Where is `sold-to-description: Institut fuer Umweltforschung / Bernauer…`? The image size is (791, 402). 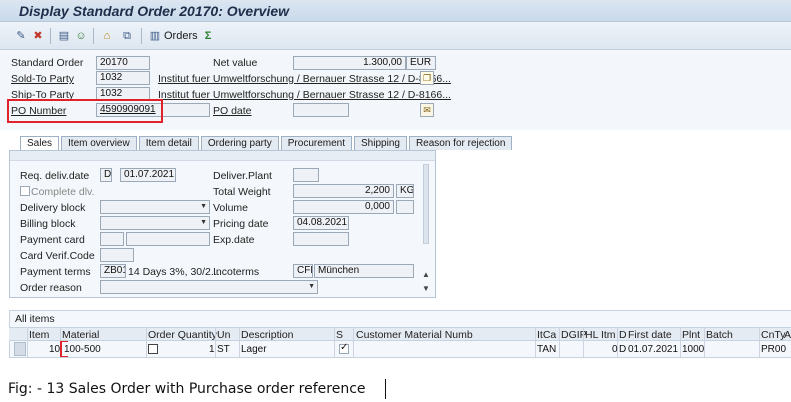
sold-to-description: Institut fuer Umweltforschung / Bernauer… is located at coordinates (304, 79).